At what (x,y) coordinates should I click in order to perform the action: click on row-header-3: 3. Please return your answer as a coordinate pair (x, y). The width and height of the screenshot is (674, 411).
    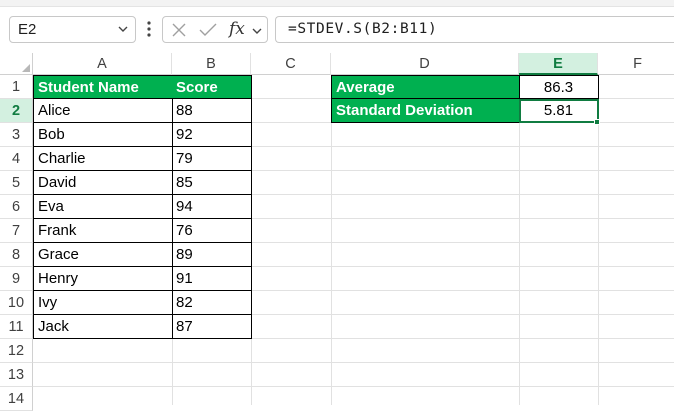
    Looking at the image, I should click on (16, 135).